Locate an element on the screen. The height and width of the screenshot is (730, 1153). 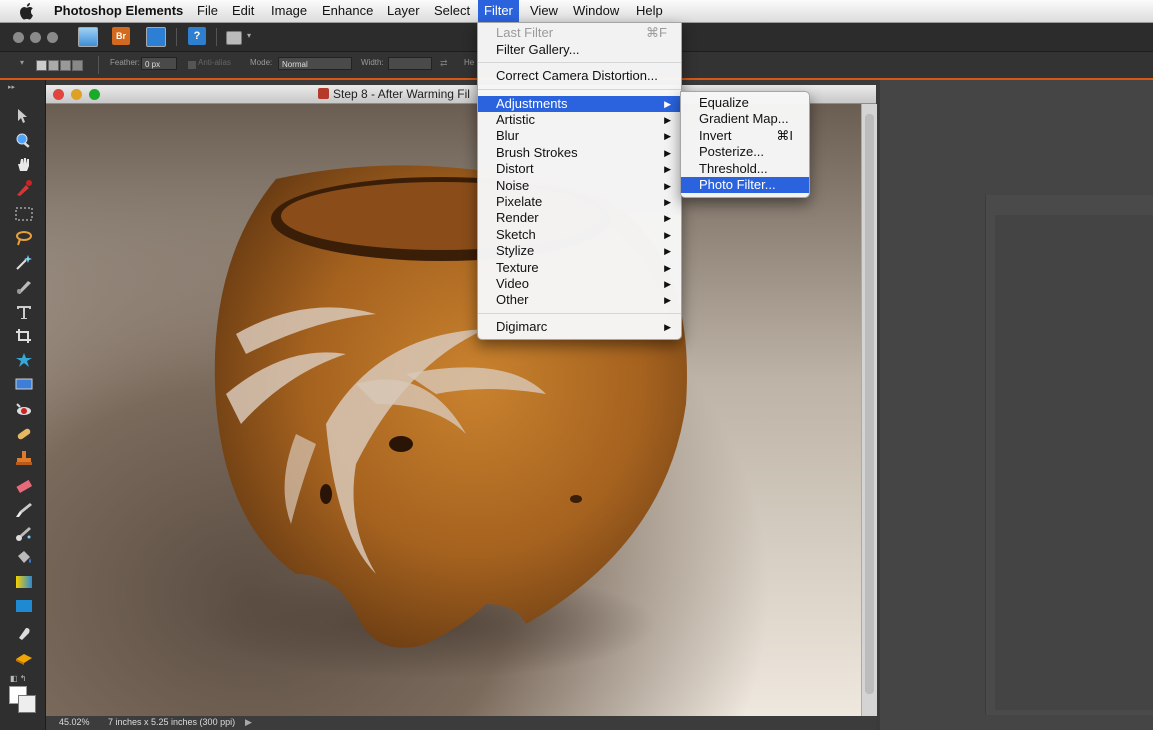
menu-item-pixelate: Pixelate ▶ is located at coordinates (579, 202).